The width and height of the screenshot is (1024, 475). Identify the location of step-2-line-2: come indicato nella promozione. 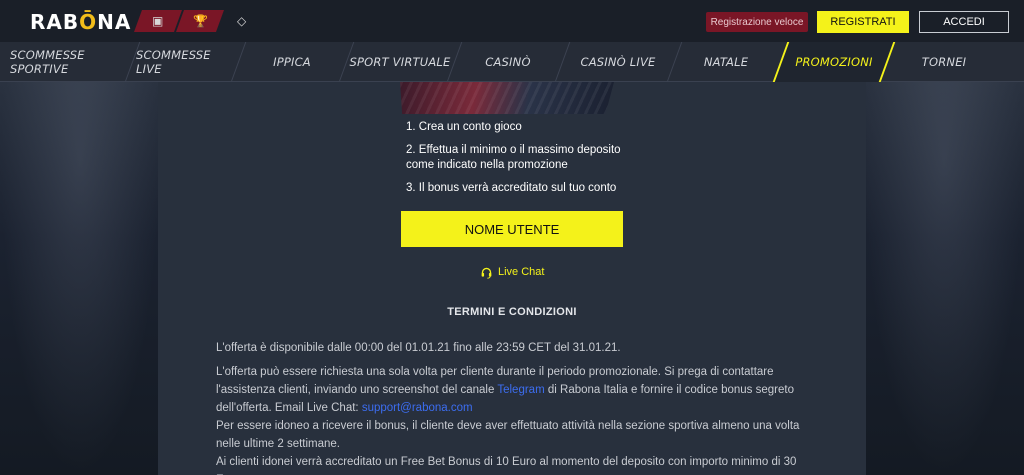
(487, 165).